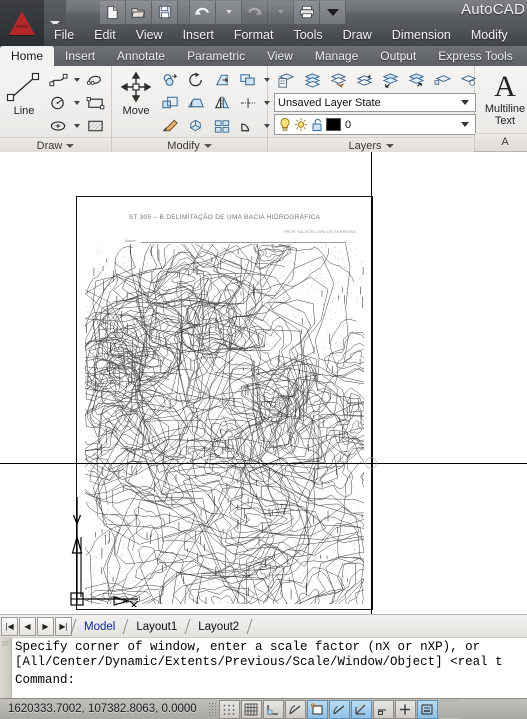 The width and height of the screenshot is (527, 719). What do you see at coordinates (427, 709) in the screenshot?
I see `lineweight-toggle` at bounding box center [427, 709].